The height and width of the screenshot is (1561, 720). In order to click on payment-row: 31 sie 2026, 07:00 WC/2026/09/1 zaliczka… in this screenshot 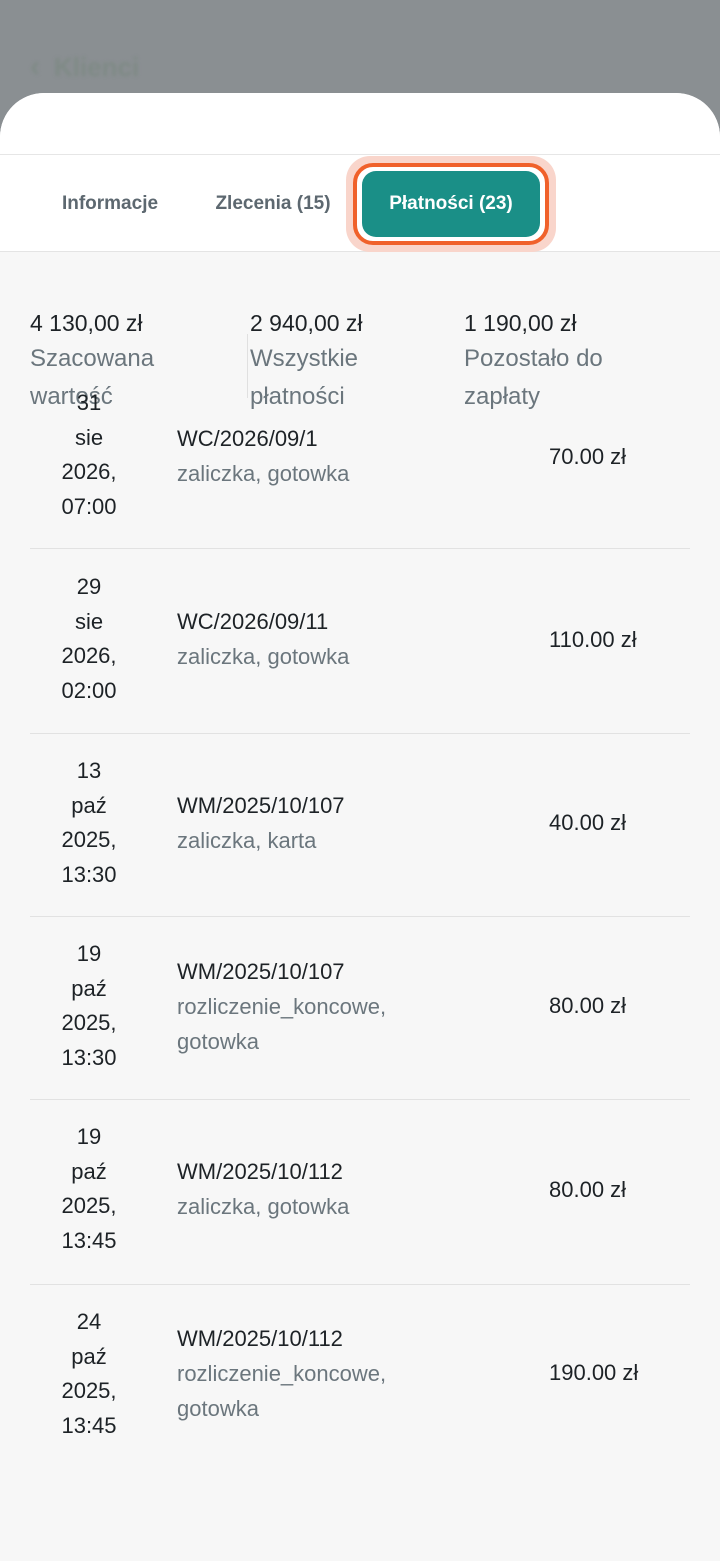, I will do `click(360, 459)`.